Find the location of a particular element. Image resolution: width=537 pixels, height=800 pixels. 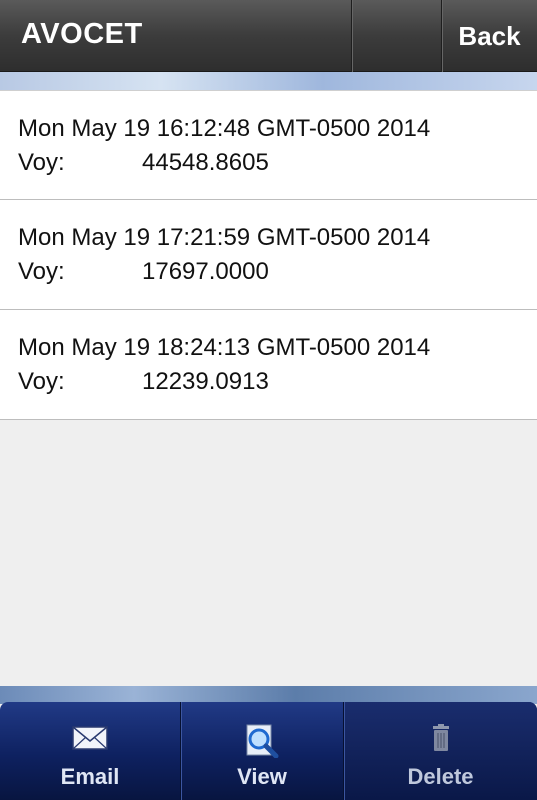

voy-value: 44548.8605 is located at coordinates (205, 162).